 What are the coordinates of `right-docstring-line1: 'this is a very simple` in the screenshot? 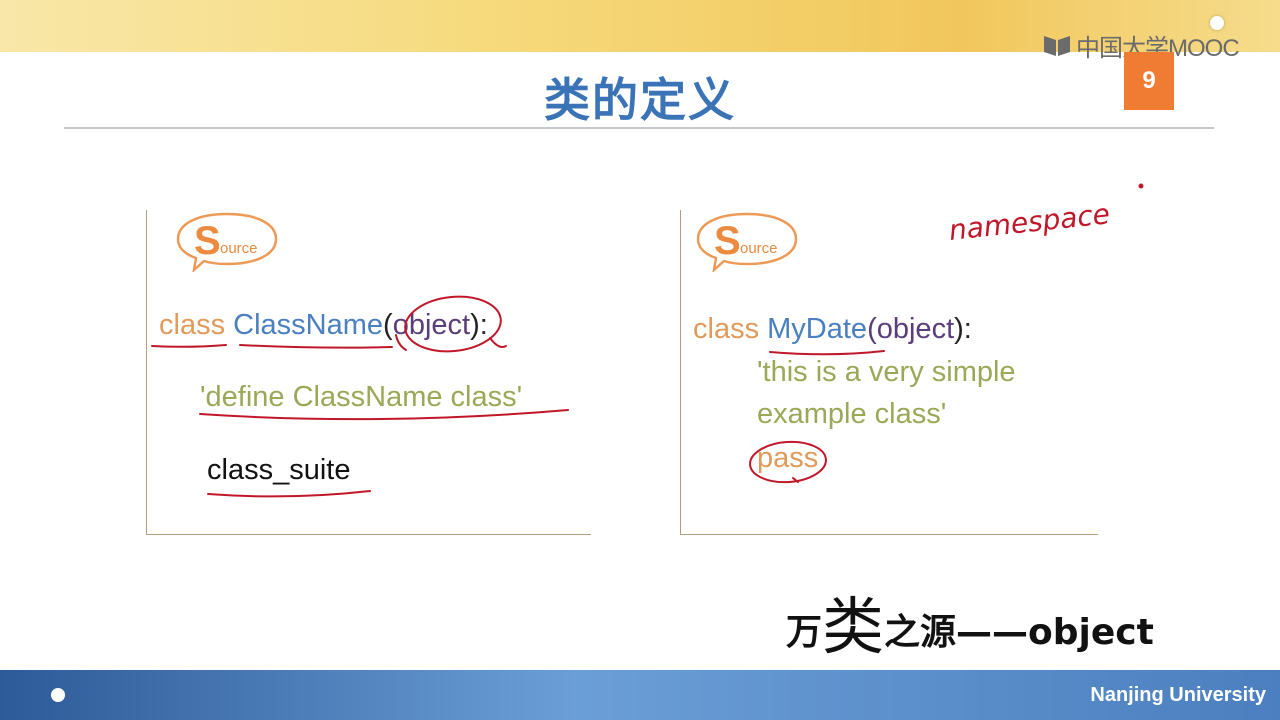 It's located at (886, 372).